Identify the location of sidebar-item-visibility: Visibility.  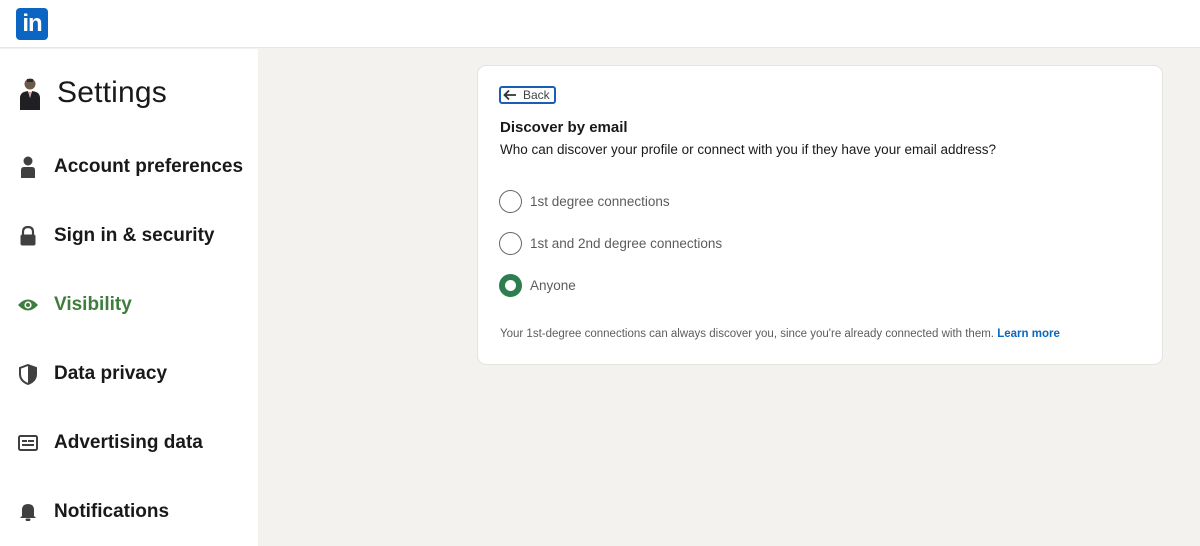
(74, 305).